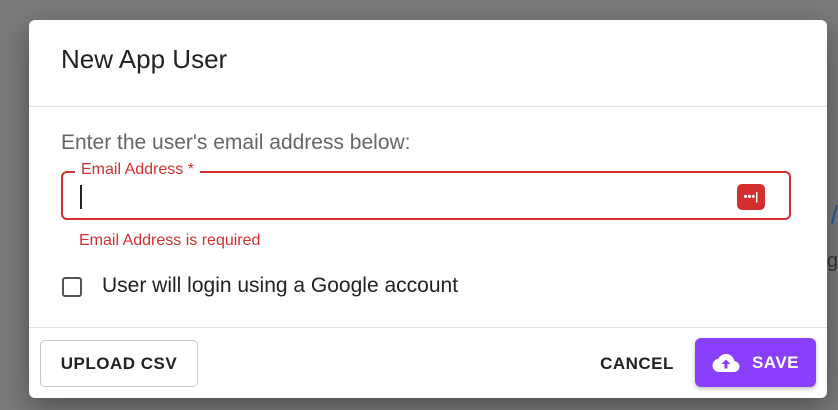 The height and width of the screenshot is (410, 838). I want to click on email-field-label: Email Address *, so click(137, 170).